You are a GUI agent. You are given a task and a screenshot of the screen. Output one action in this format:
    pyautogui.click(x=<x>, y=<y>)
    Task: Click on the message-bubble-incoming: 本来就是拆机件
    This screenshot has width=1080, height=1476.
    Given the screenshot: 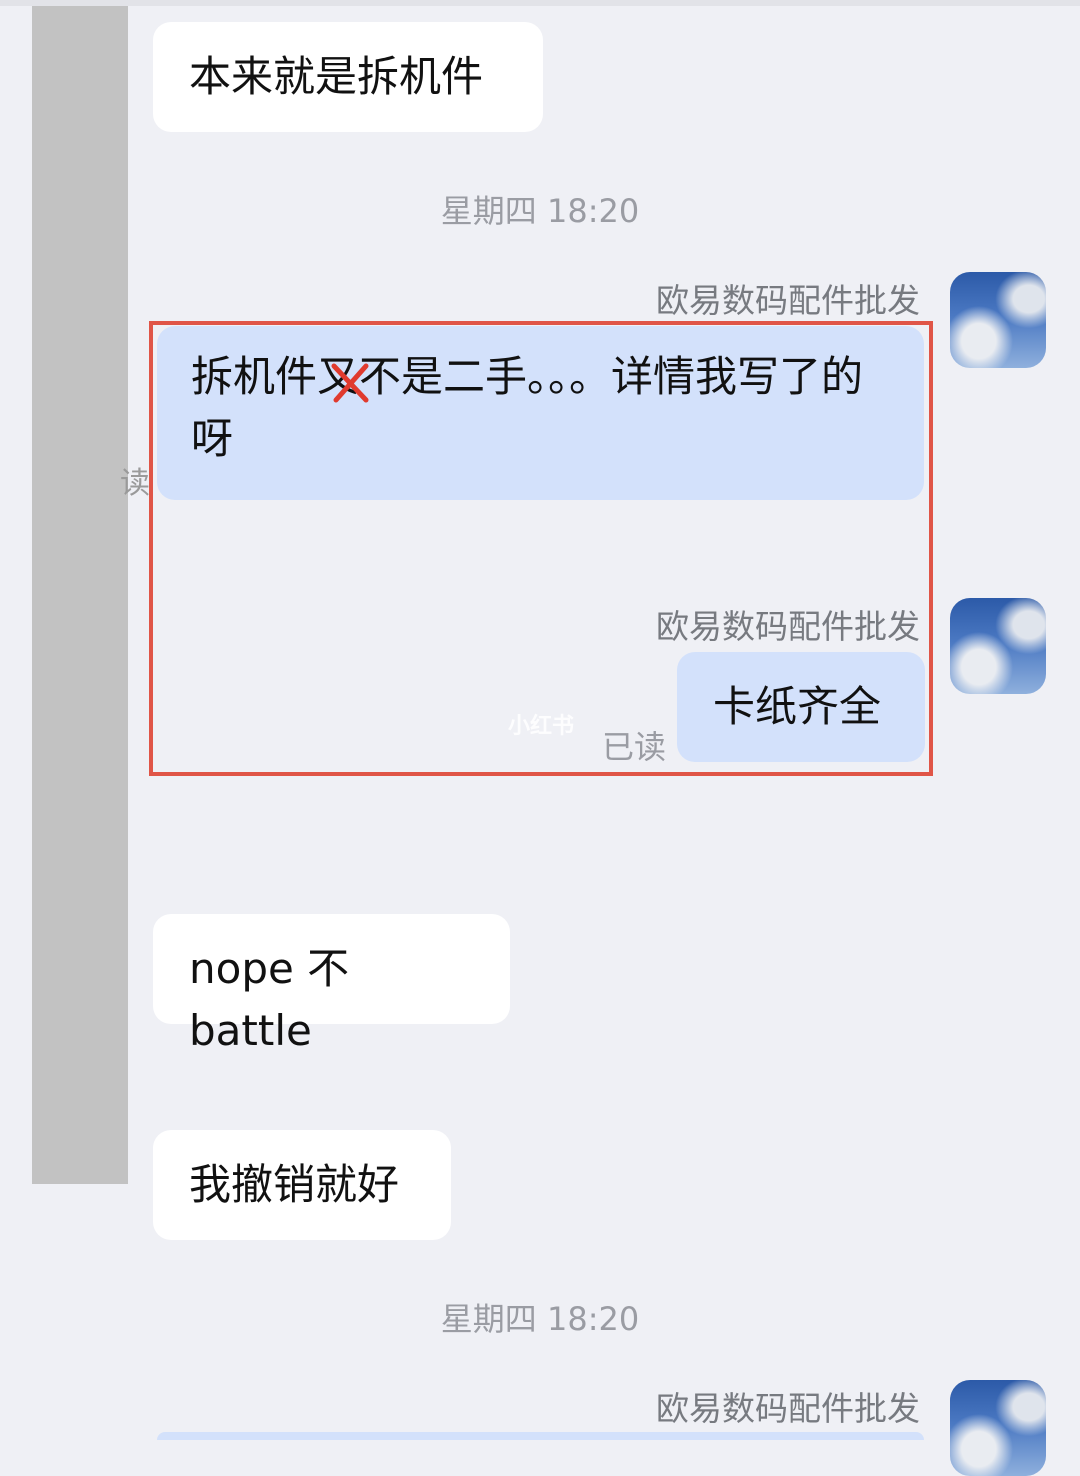 What is the action you would take?
    pyautogui.click(x=348, y=77)
    